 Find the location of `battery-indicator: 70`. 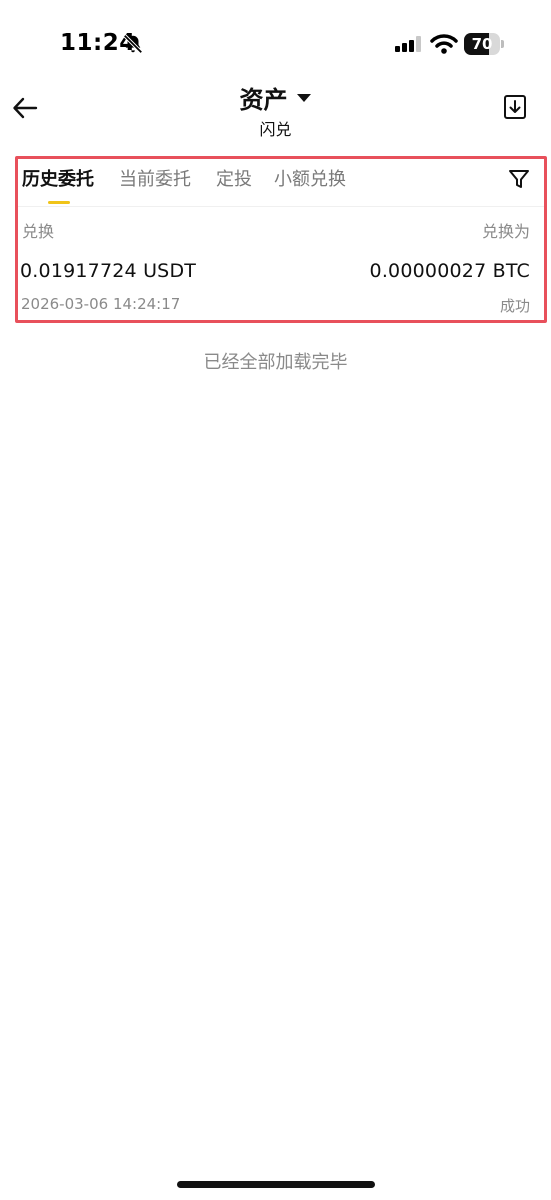

battery-indicator: 70 is located at coordinates (484, 44).